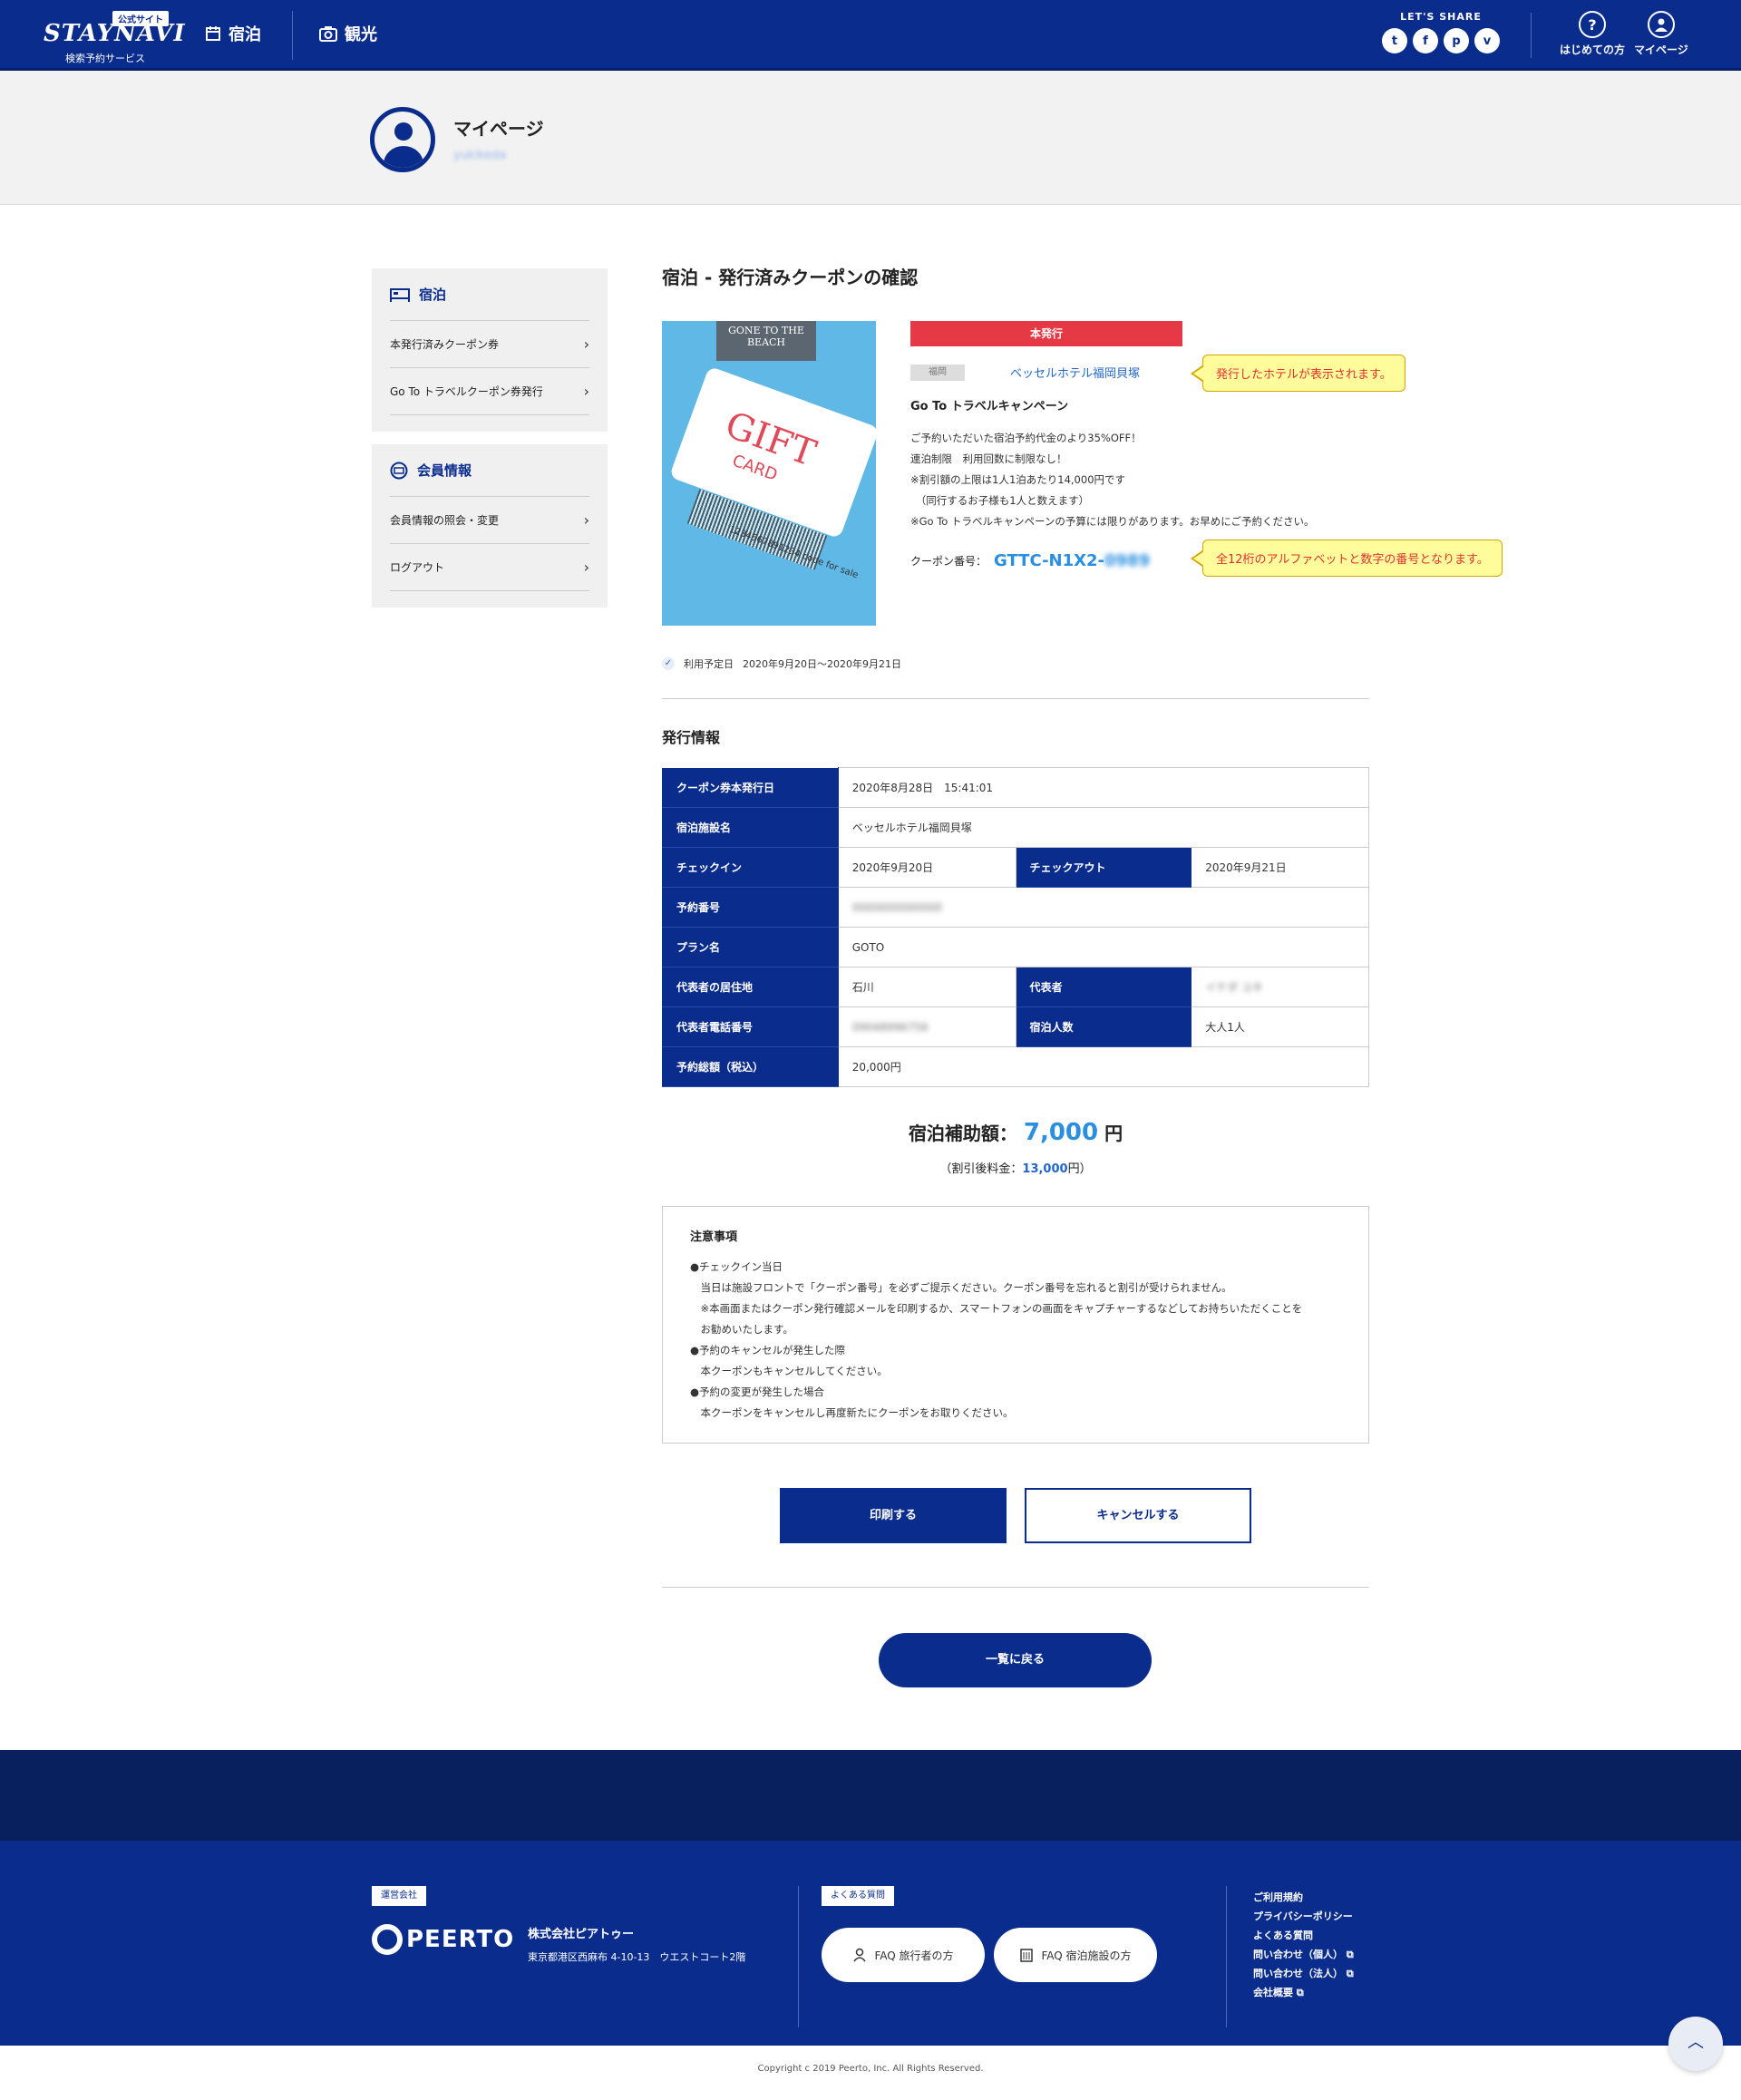 The width and height of the screenshot is (1741, 2100). I want to click on help-link: ? はじめての方, so click(1592, 34).